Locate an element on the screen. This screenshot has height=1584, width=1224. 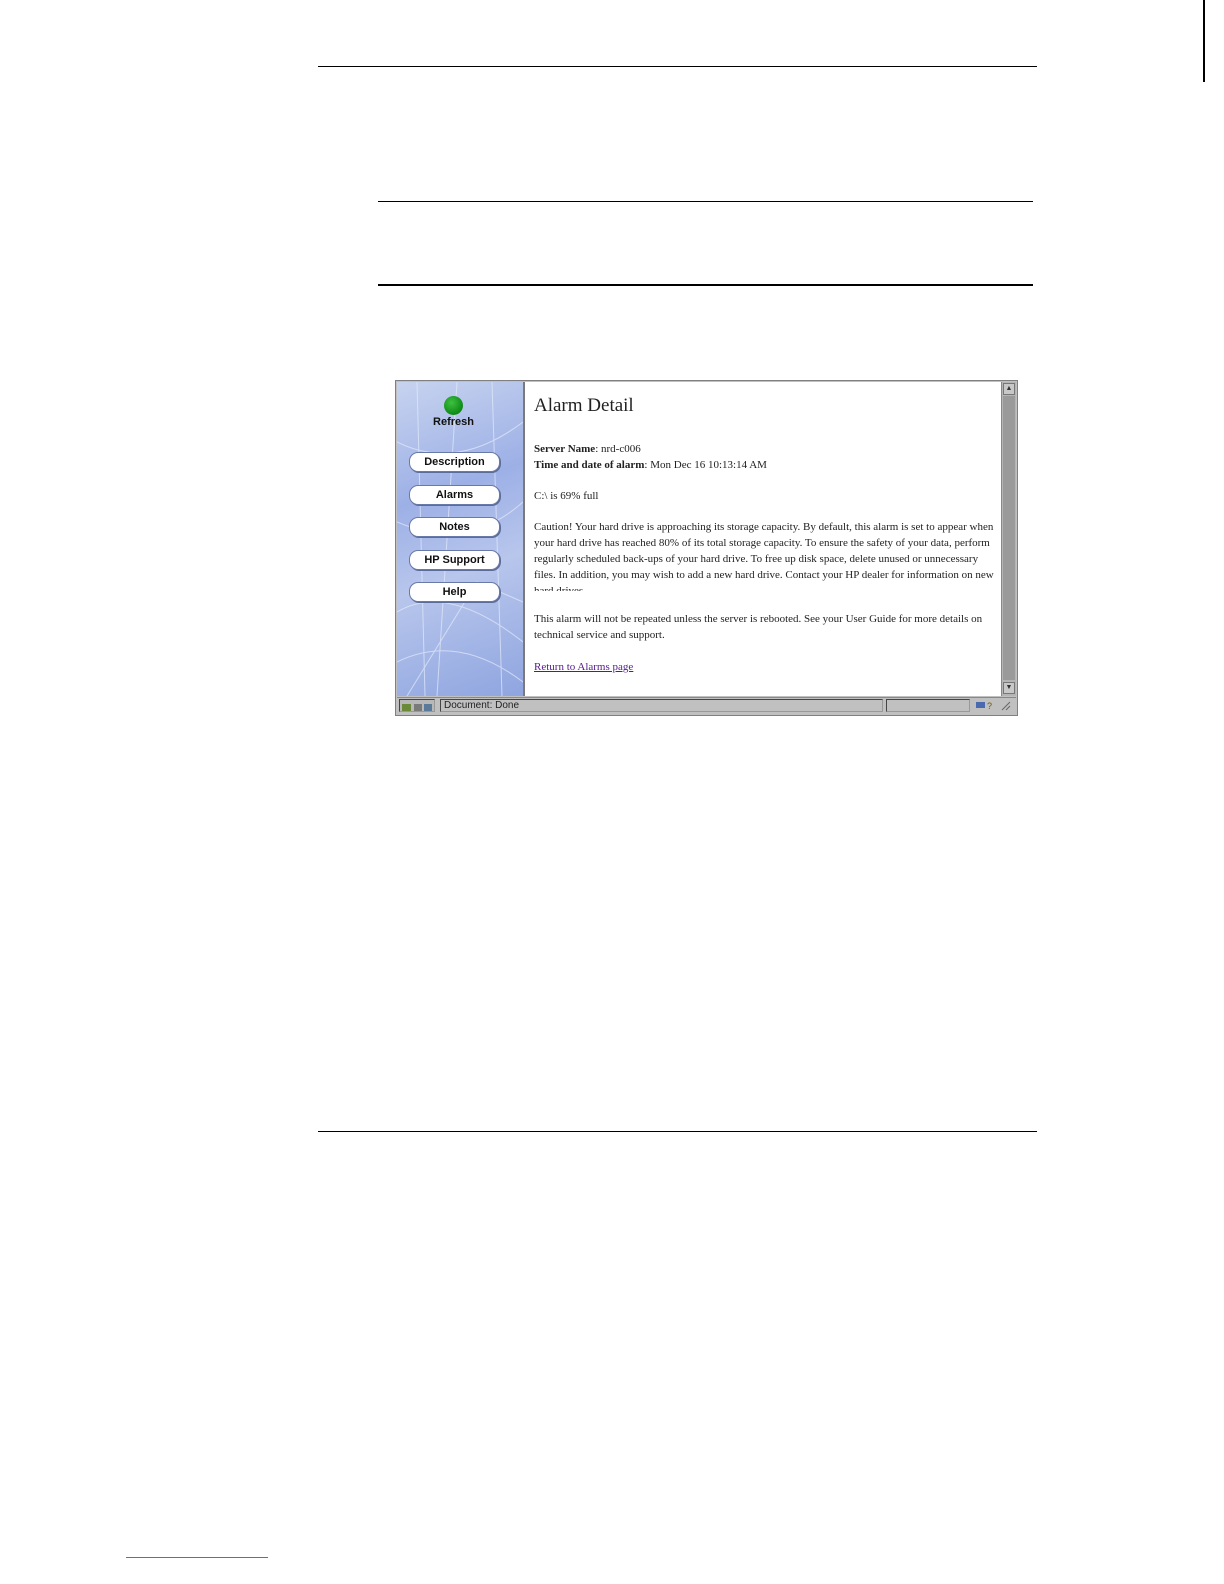
return-to-alarms-link: Return to Alarms page is located at coordinates (765, 667).